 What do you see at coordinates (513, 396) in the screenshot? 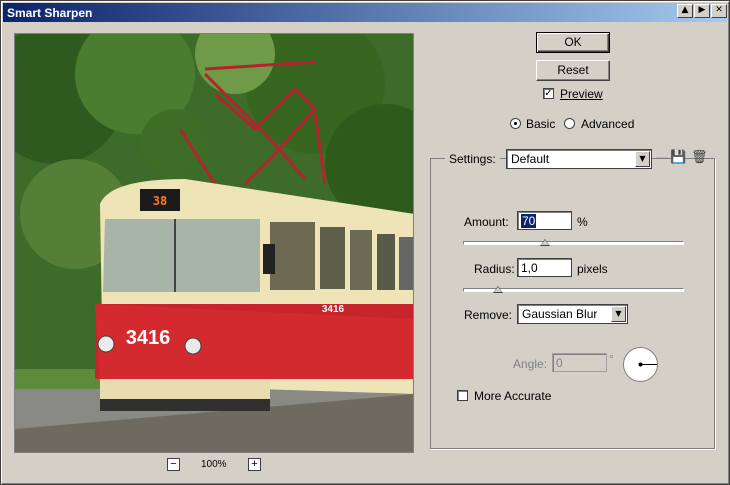
I see `more-accurate-label: More Accurate` at bounding box center [513, 396].